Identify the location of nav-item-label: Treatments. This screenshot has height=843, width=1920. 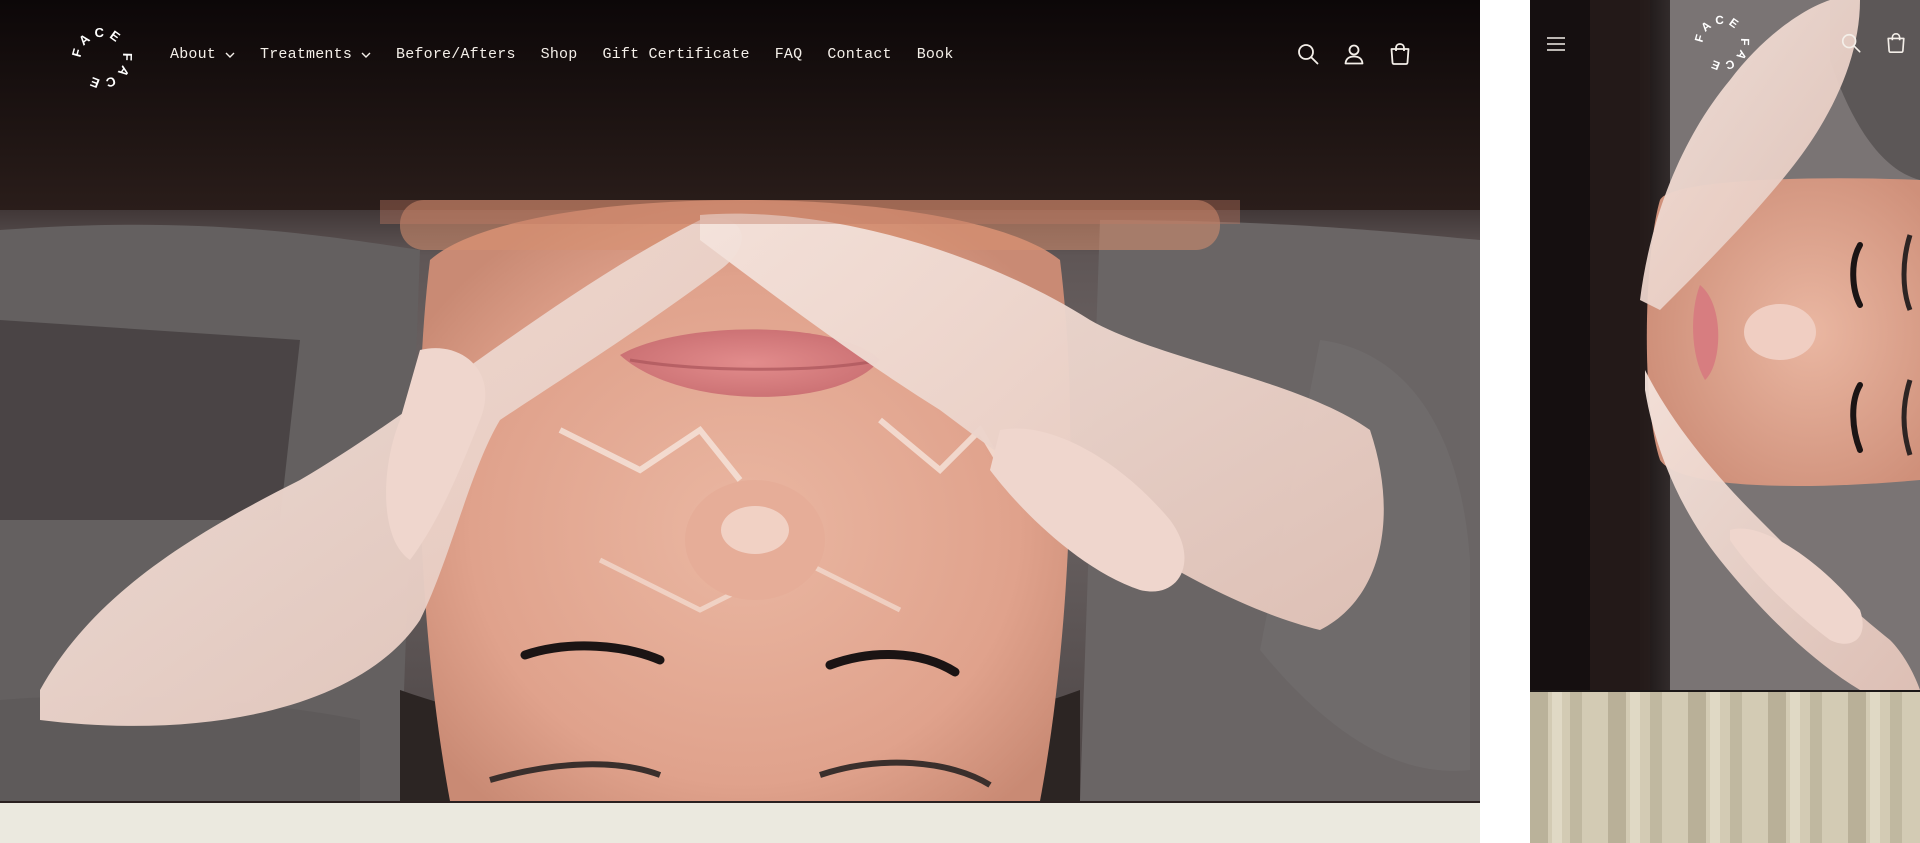
(306, 54).